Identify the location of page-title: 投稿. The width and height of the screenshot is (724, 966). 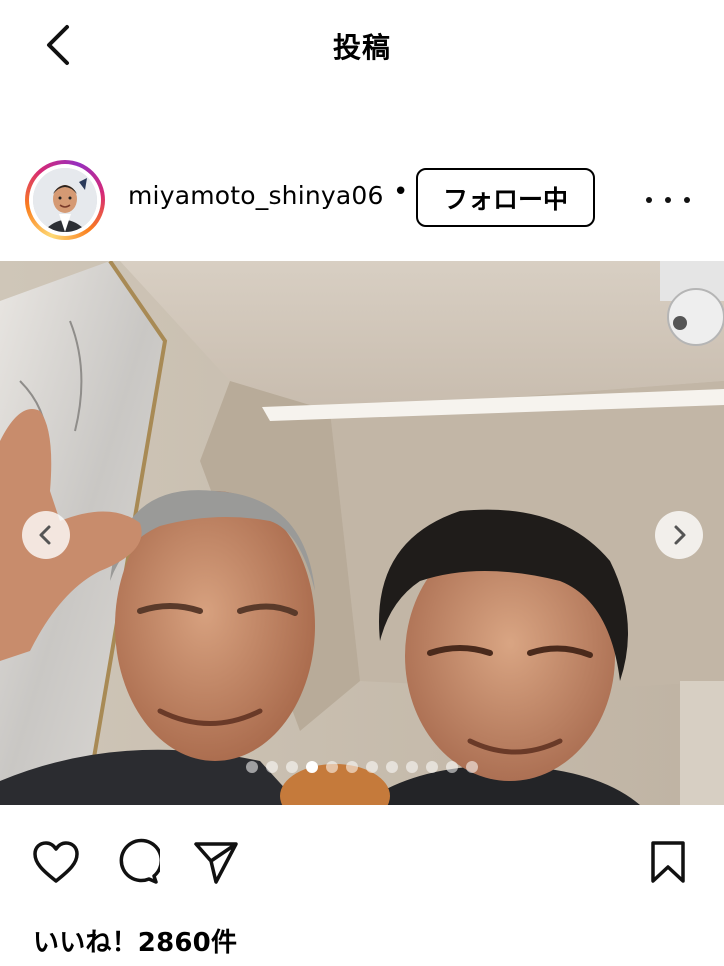
(361, 47).